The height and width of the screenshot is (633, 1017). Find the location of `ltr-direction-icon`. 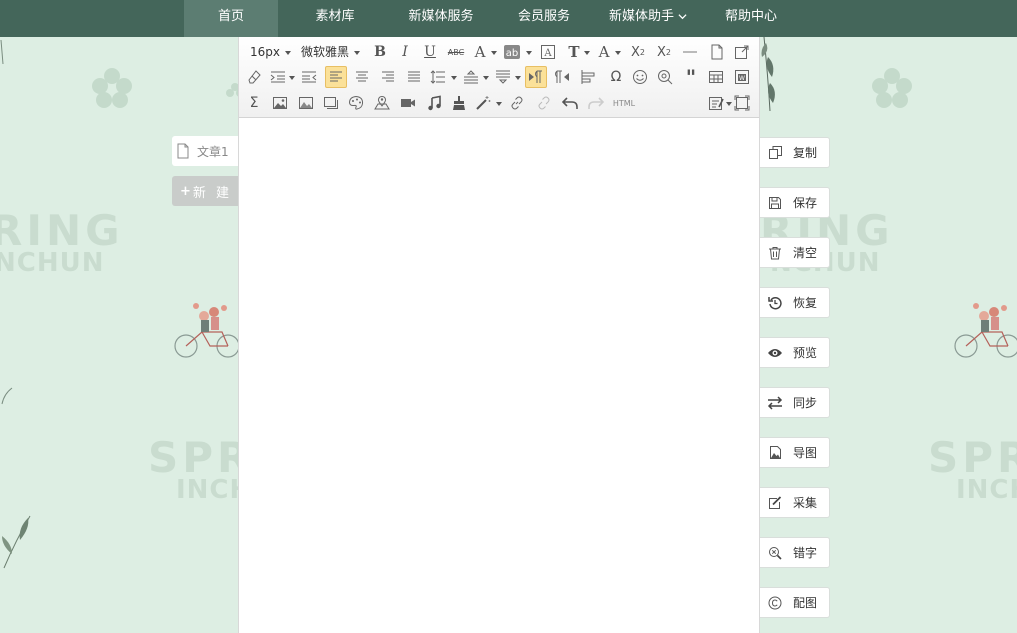

ltr-direction-icon is located at coordinates (536, 77).